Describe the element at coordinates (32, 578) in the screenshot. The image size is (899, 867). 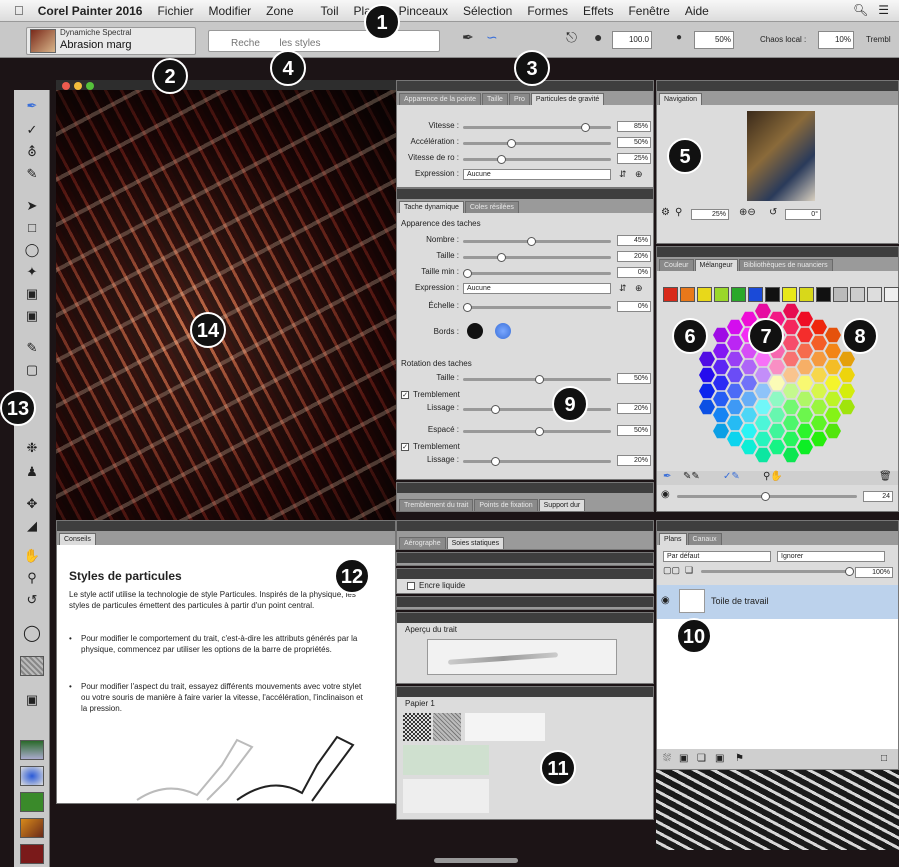
I see `magnifier-icon: ⚲` at that location.